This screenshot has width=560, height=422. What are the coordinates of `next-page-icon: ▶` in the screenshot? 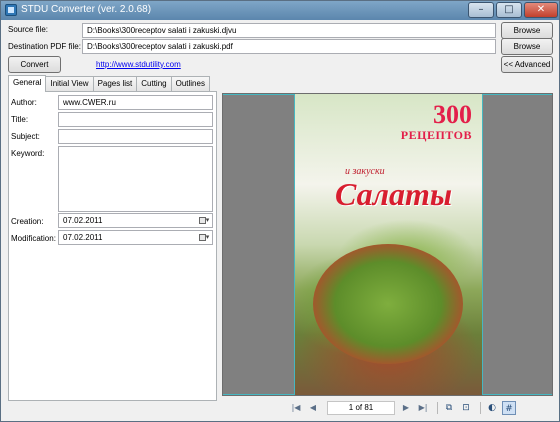 It's located at (406, 408).